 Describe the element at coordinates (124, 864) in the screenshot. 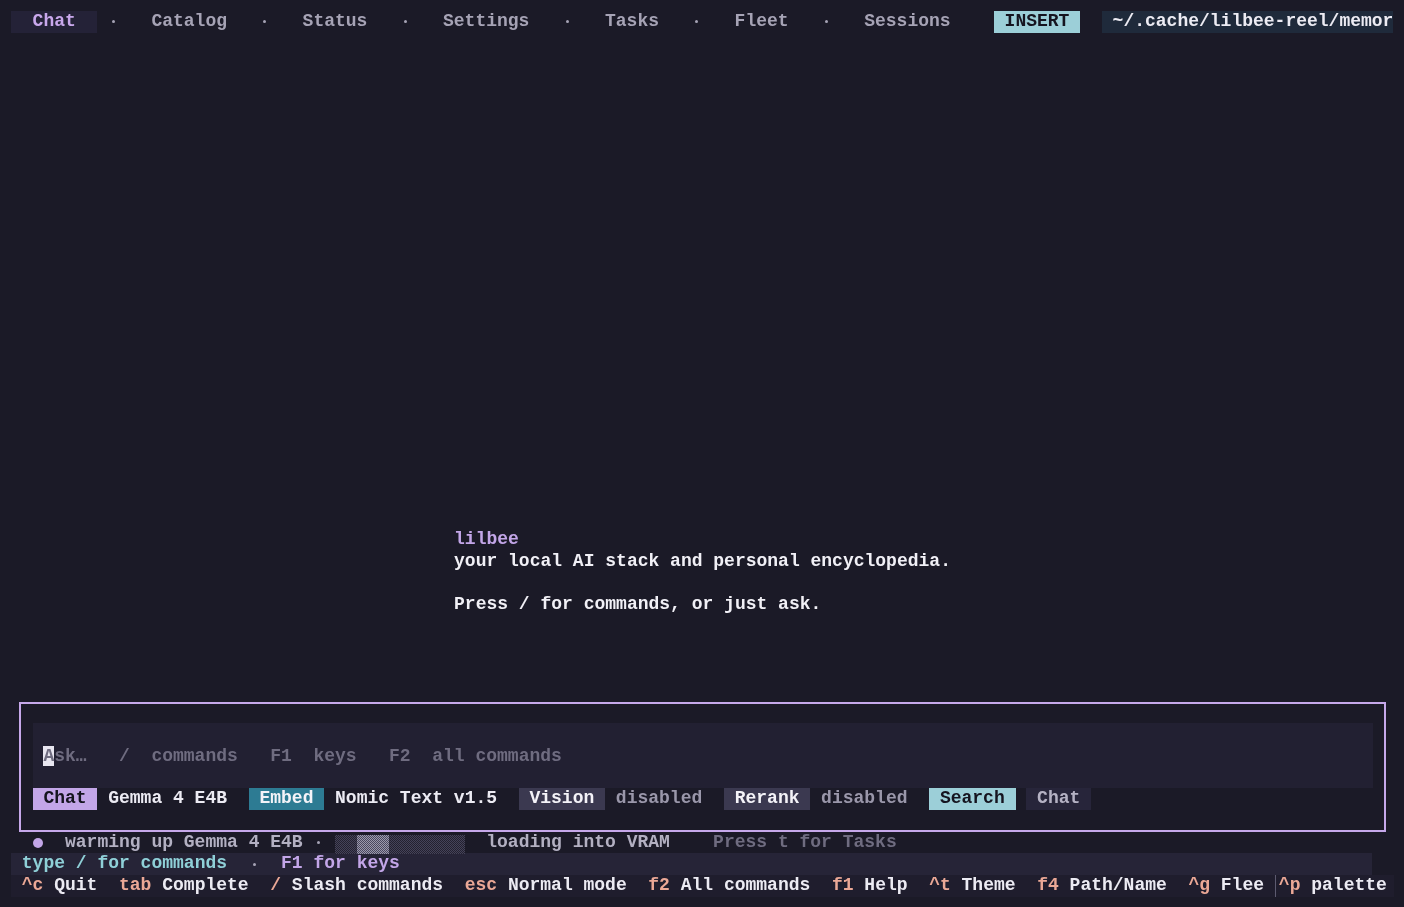

I see `hint-text: type / for commands` at that location.